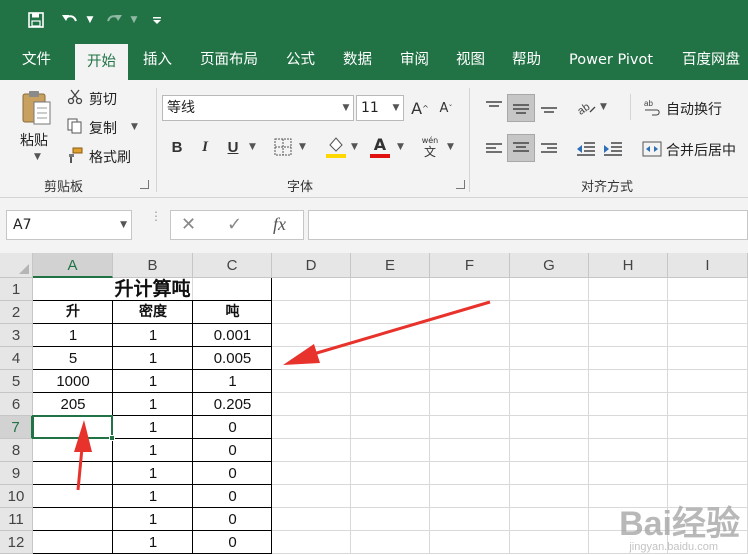 Image resolution: width=748 pixels, height=555 pixels. I want to click on fill-color-dropdown-icon: ▼, so click(354, 147).